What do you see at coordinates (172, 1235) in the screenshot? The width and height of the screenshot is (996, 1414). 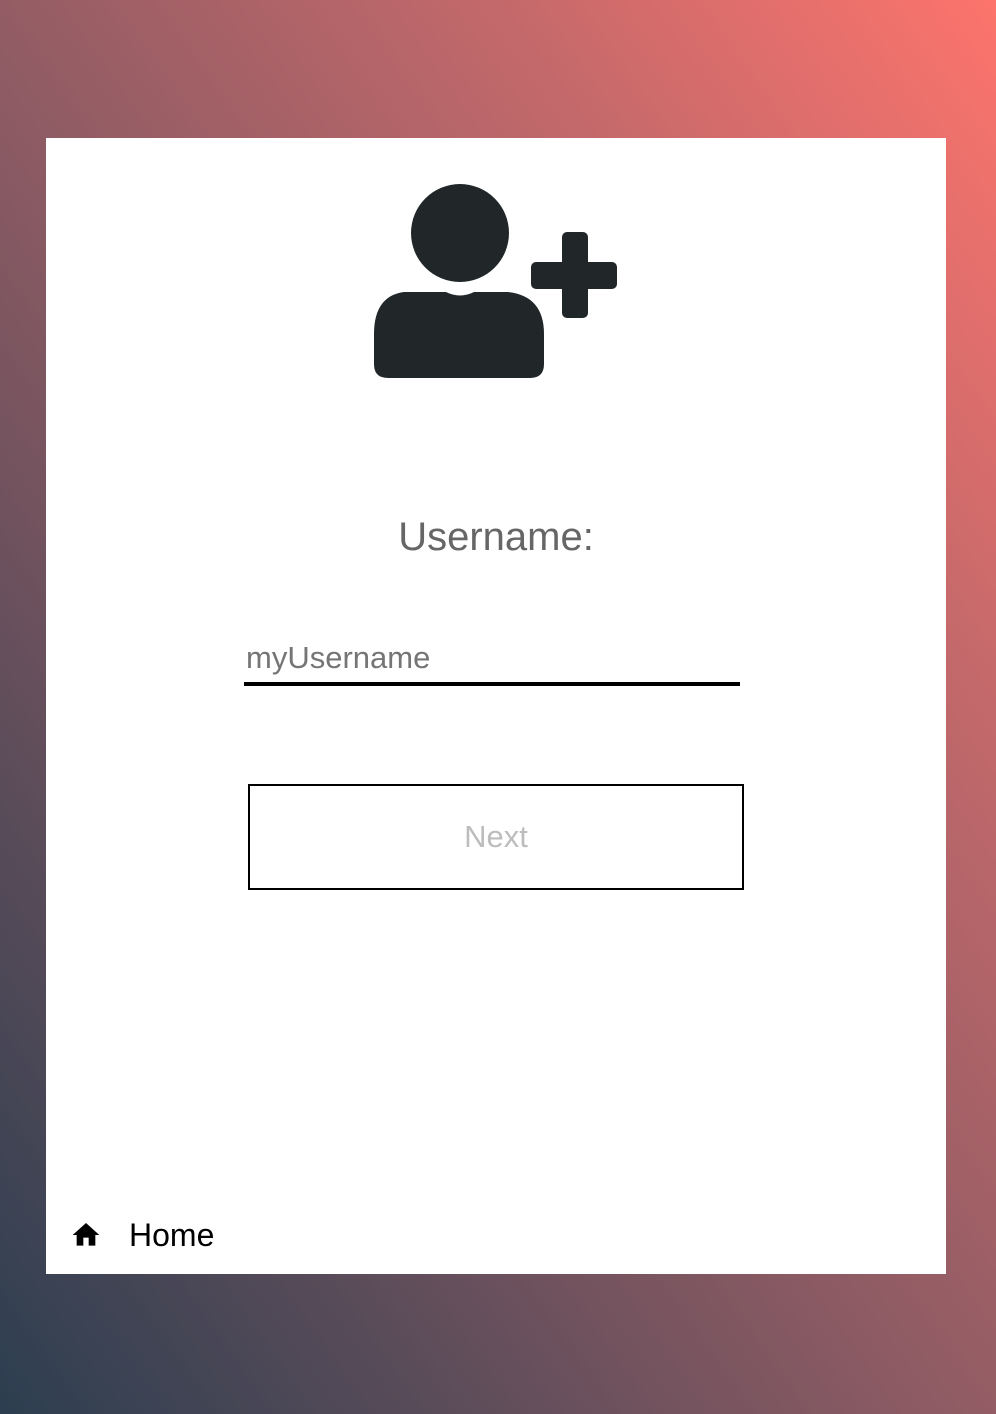 I see `home-label: Home` at bounding box center [172, 1235].